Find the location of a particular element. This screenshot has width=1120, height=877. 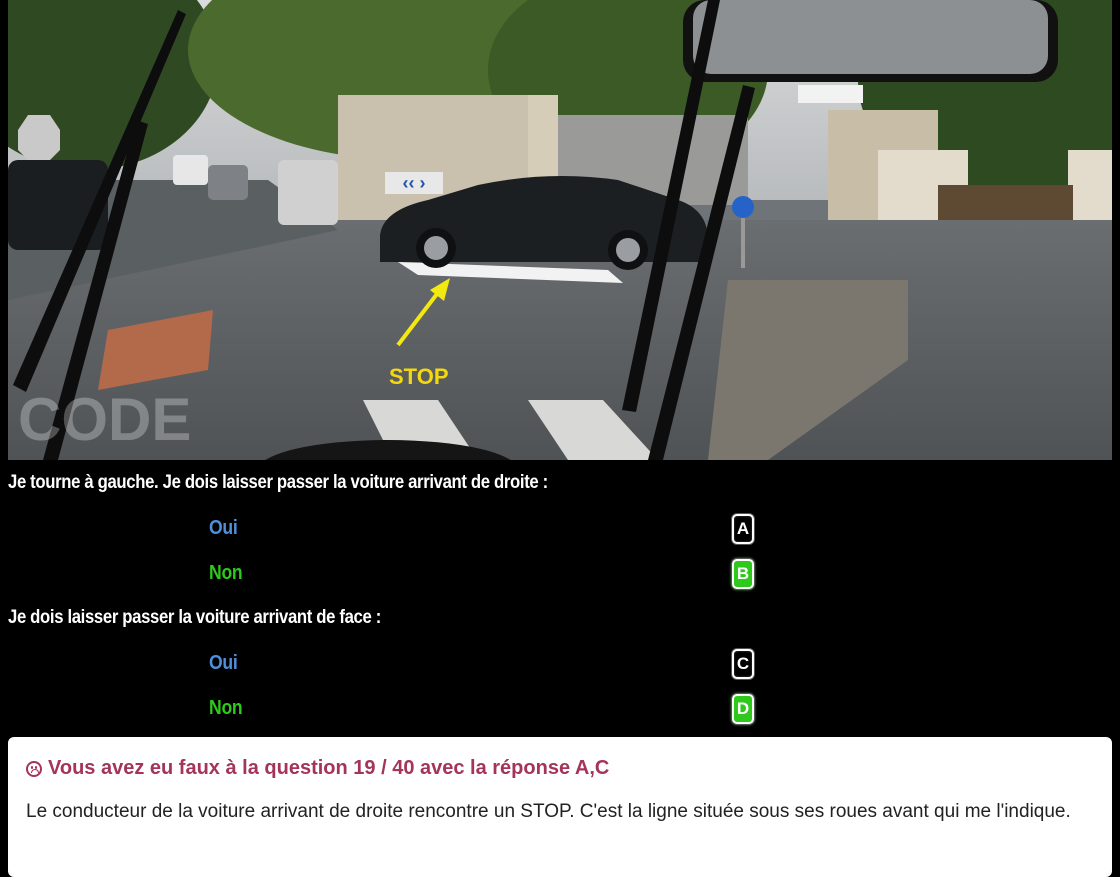

answer-key-b: B is located at coordinates (743, 574).